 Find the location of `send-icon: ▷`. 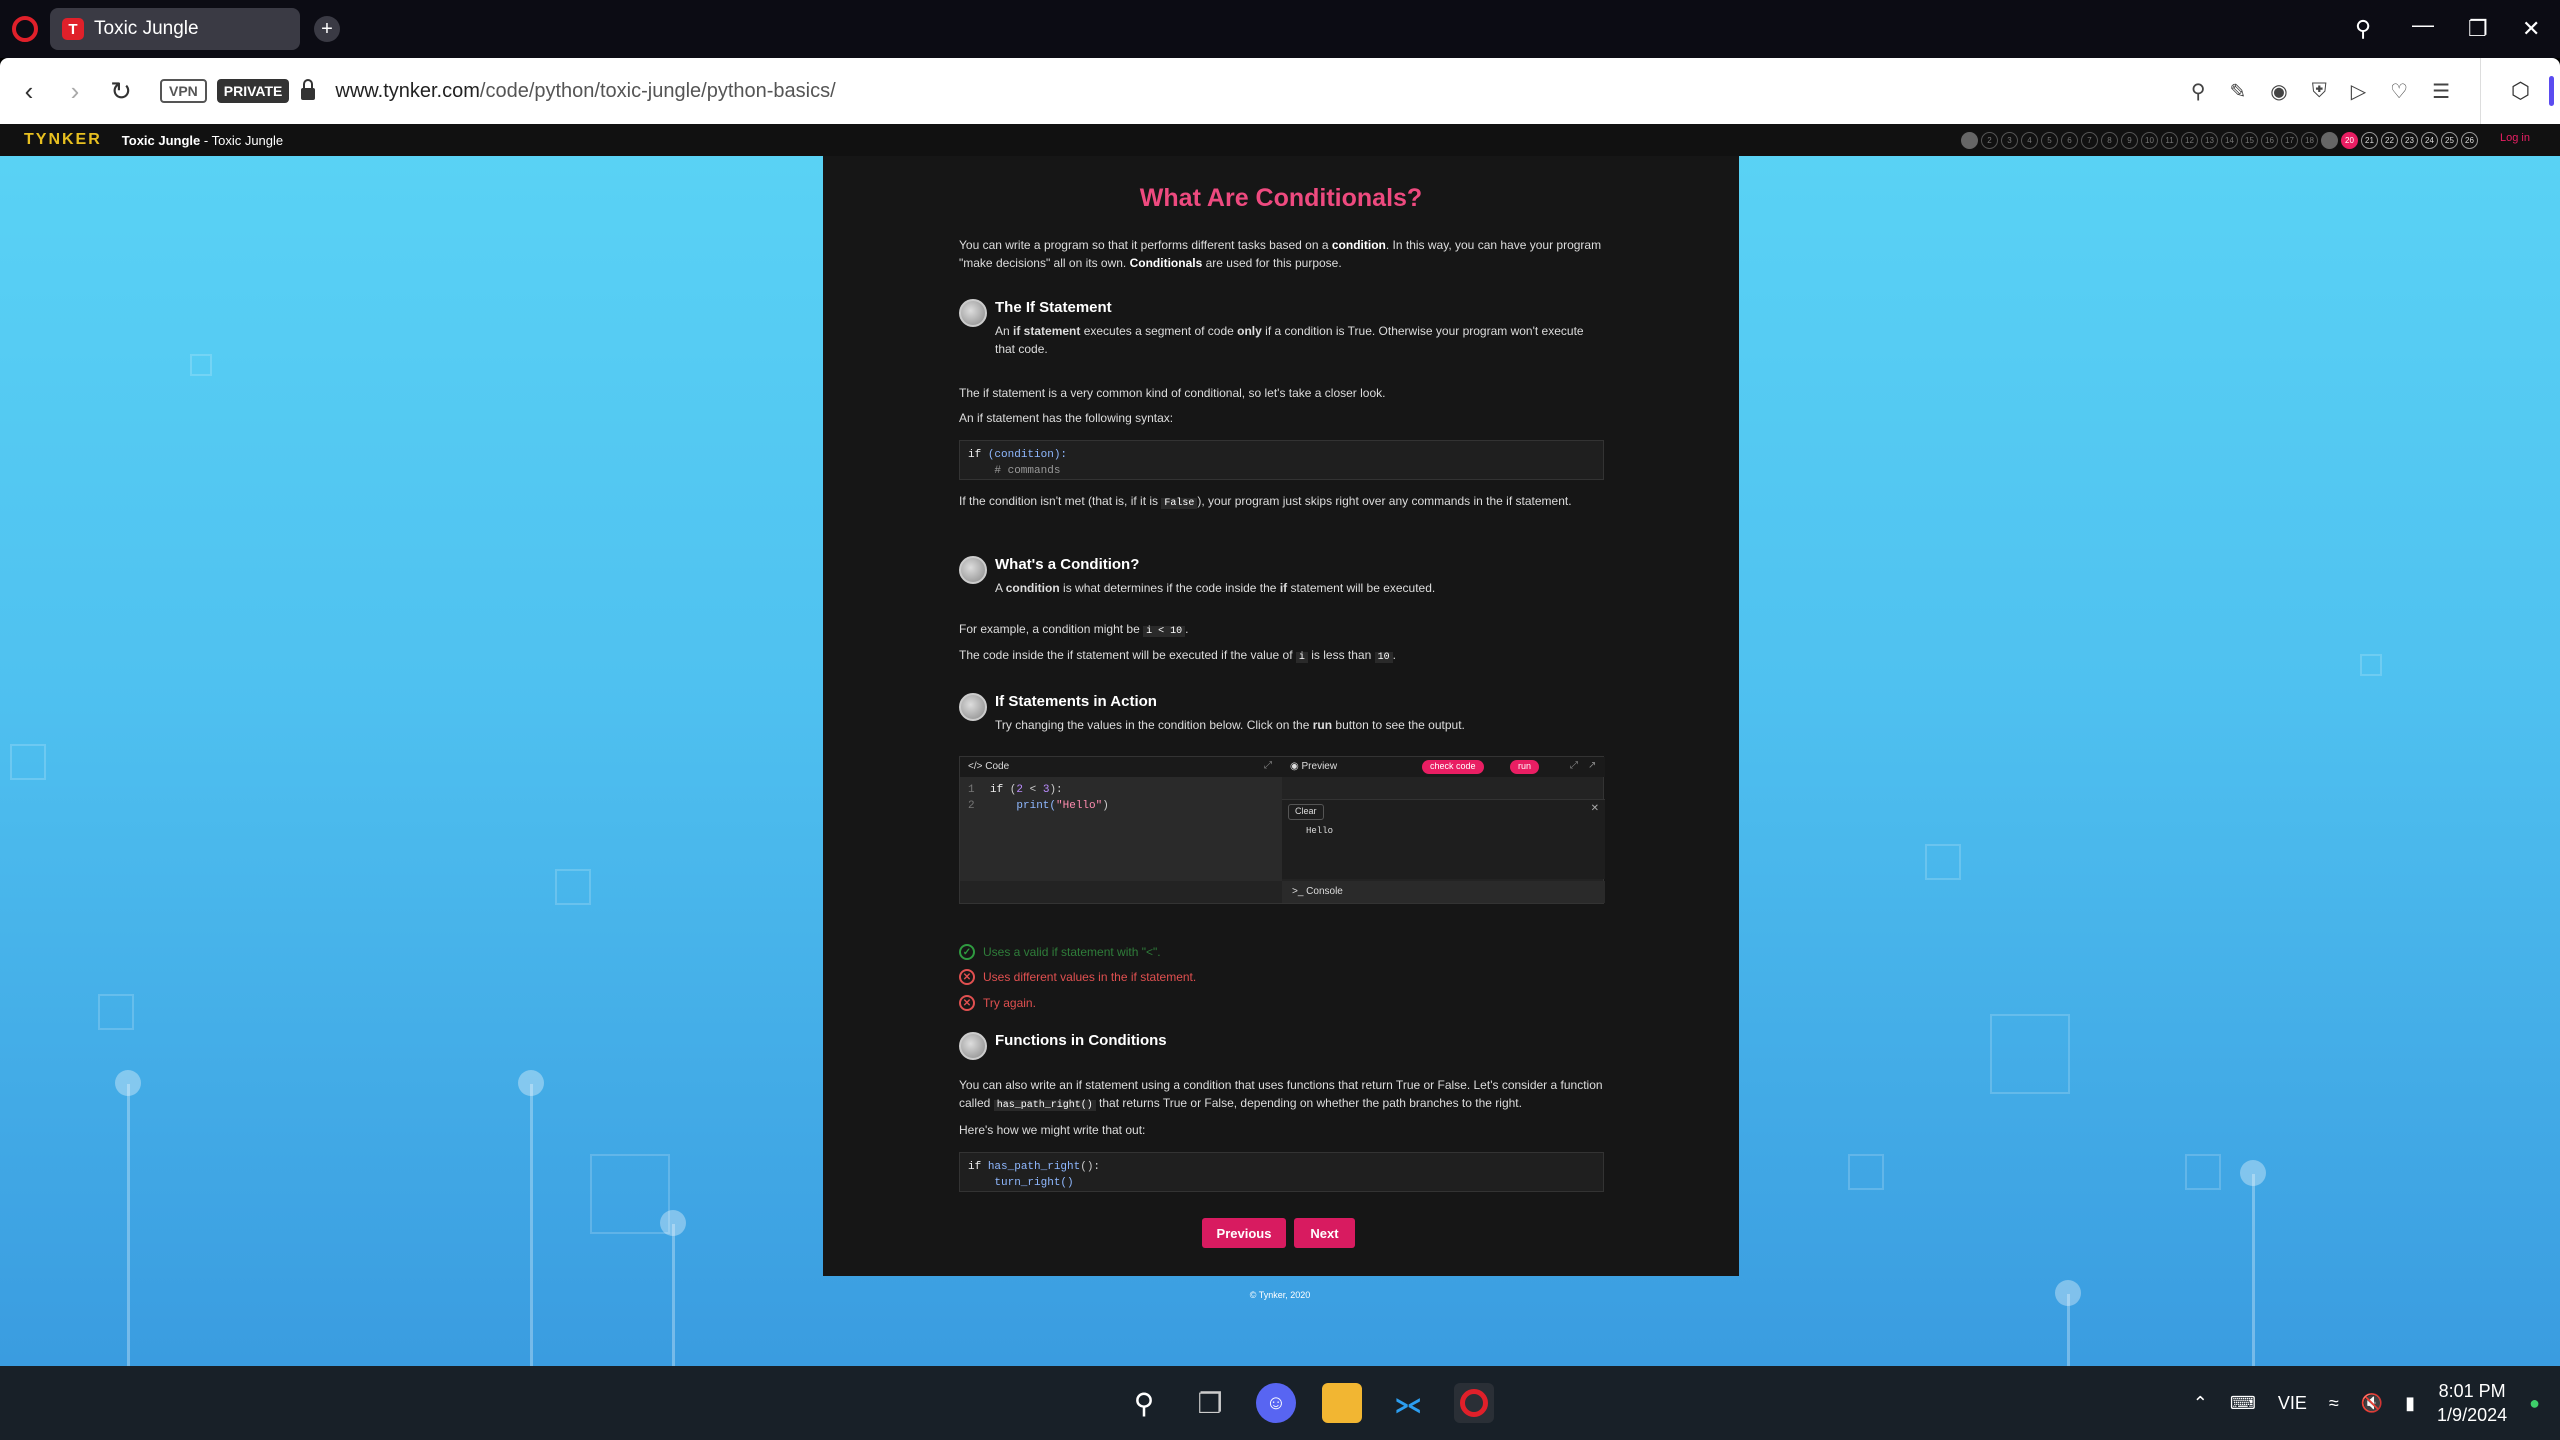

send-icon: ▷ is located at coordinates (2358, 91).